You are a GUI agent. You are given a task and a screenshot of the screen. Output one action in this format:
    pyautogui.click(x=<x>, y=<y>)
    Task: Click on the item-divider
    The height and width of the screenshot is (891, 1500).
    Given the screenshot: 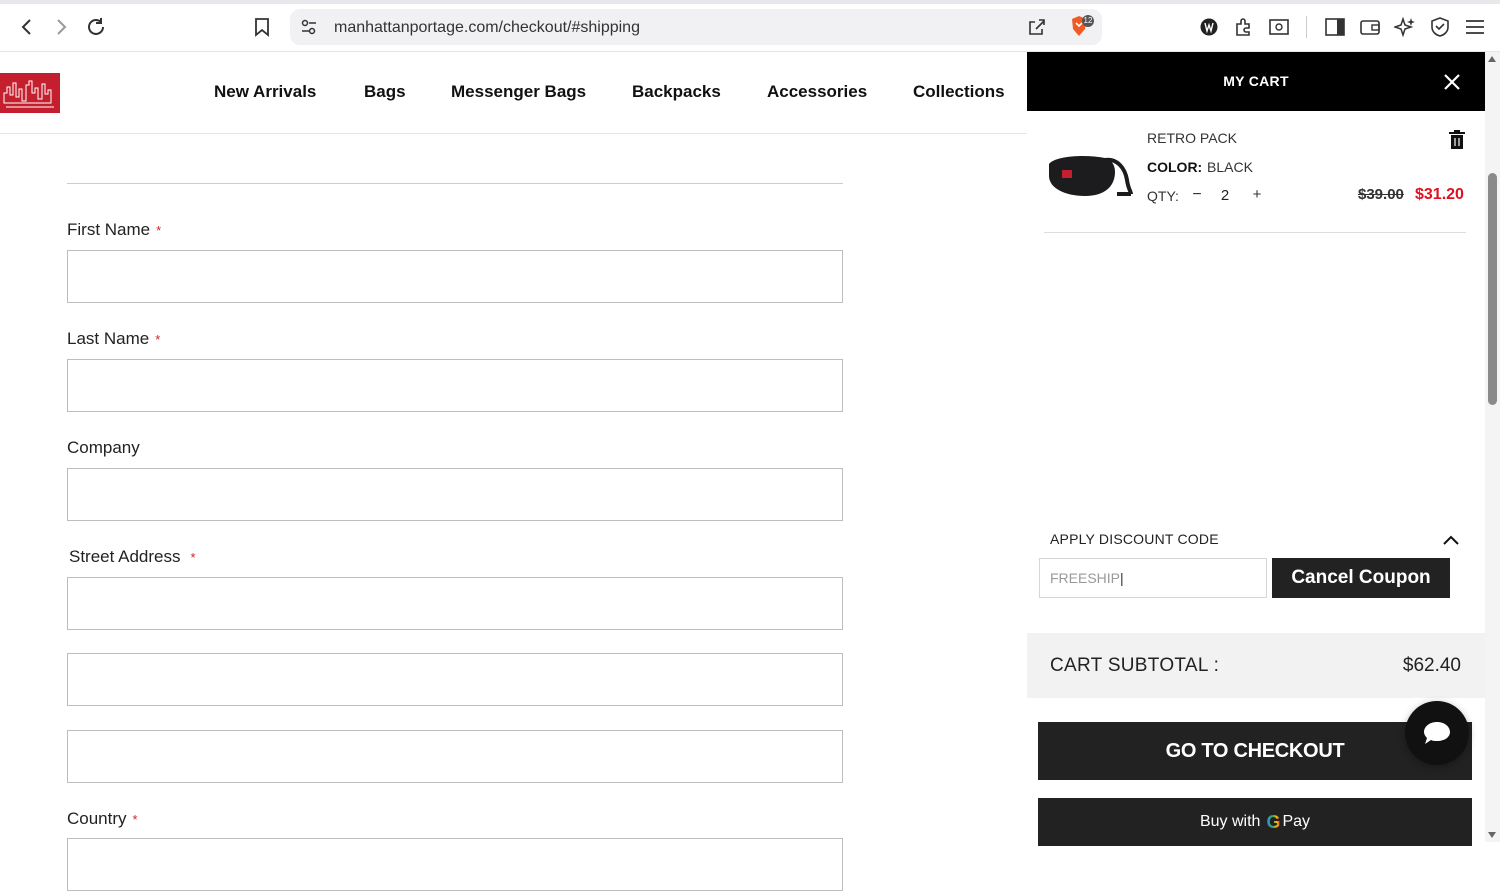 What is the action you would take?
    pyautogui.click(x=1255, y=232)
    